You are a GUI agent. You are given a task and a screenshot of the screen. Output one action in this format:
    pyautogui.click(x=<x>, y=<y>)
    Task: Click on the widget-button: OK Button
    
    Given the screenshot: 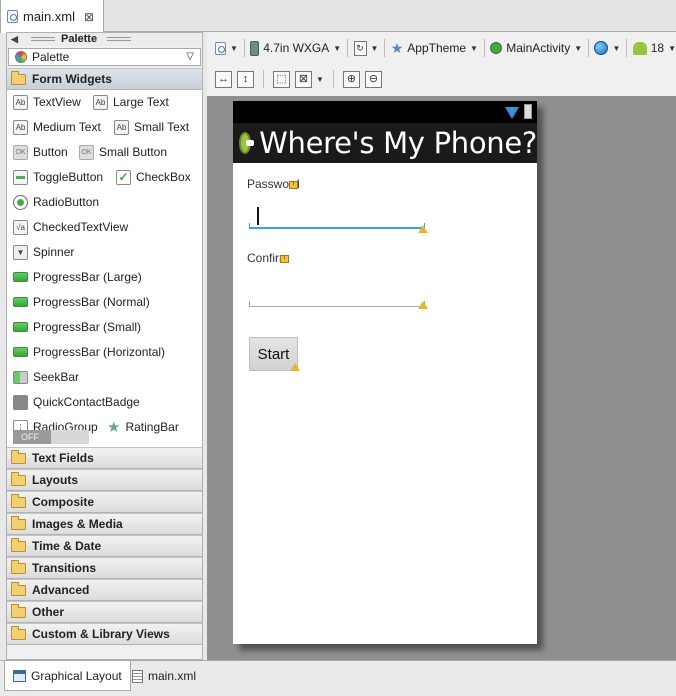 What is the action you would take?
    pyautogui.click(x=40, y=152)
    